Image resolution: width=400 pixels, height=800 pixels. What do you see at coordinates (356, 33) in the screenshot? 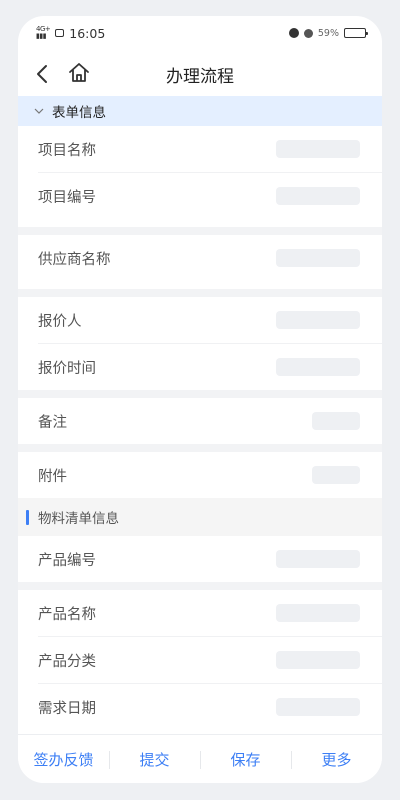
I see `battery-icon` at bounding box center [356, 33].